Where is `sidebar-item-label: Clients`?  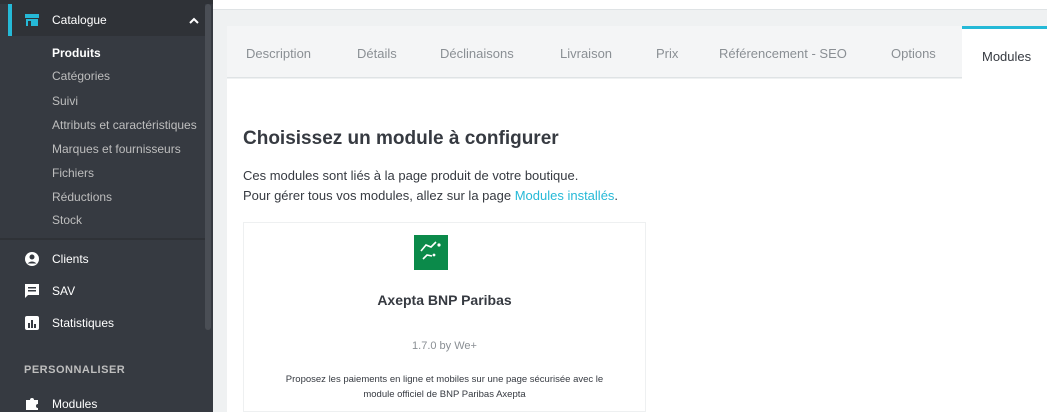 sidebar-item-label: Clients is located at coordinates (70, 259).